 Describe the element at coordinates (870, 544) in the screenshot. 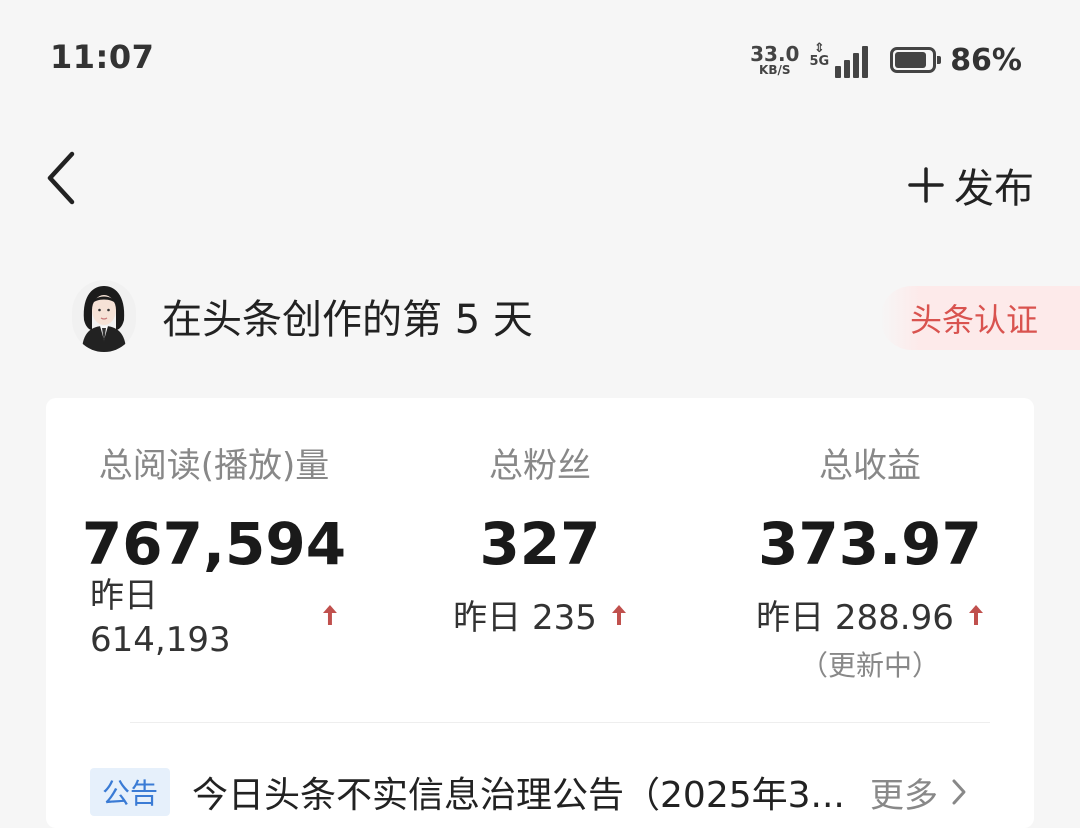

I see `stat-value: 373.97` at that location.